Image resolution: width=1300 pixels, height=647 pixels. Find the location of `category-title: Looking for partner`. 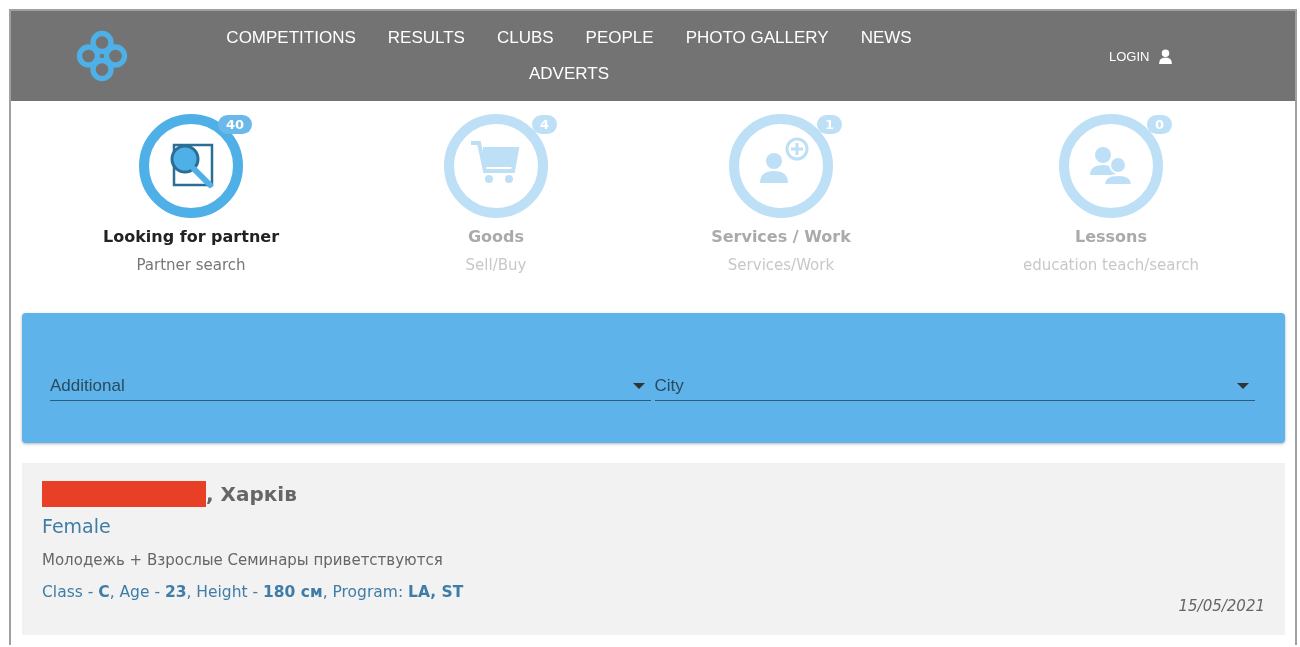

category-title: Looking for partner is located at coordinates (191, 236).